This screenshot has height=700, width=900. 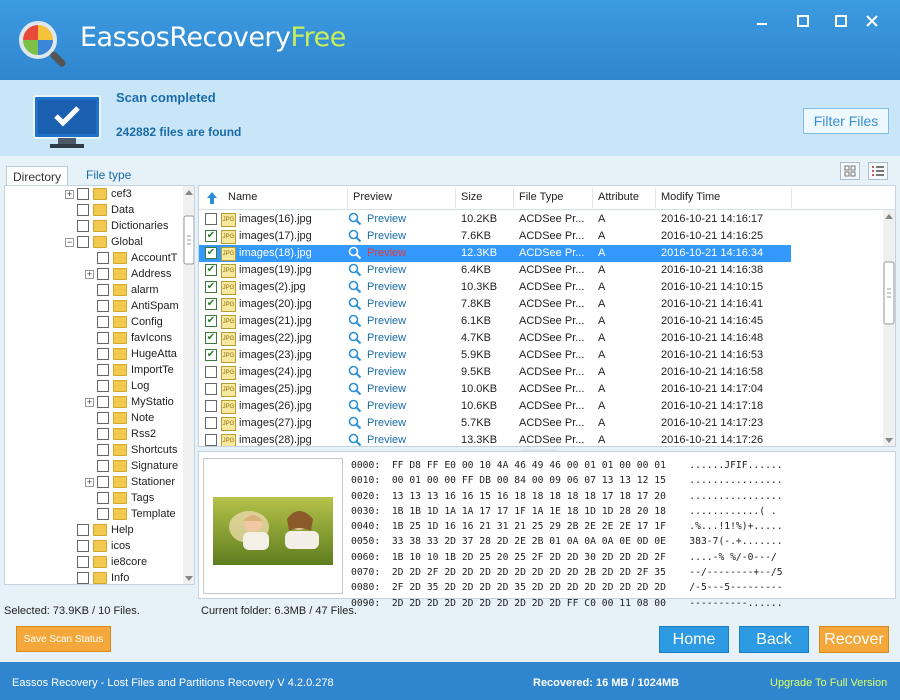 I want to click on tree-item: Template, so click(x=130, y=514).